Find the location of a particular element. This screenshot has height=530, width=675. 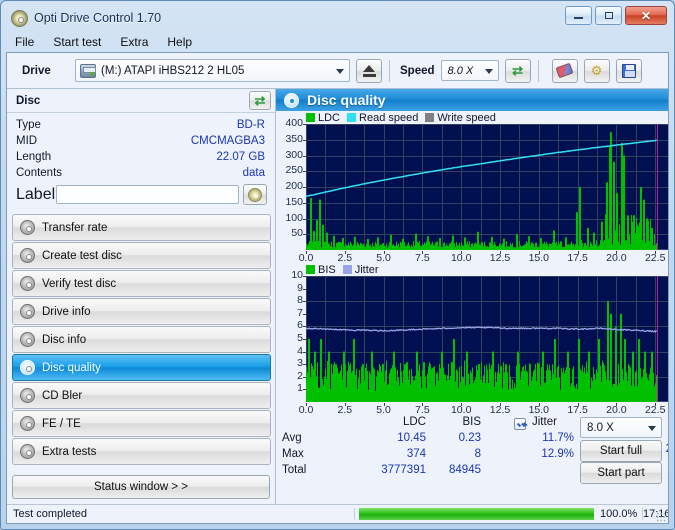

sidebar-item-transfer-rate: Transfer rate is located at coordinates (141, 227).